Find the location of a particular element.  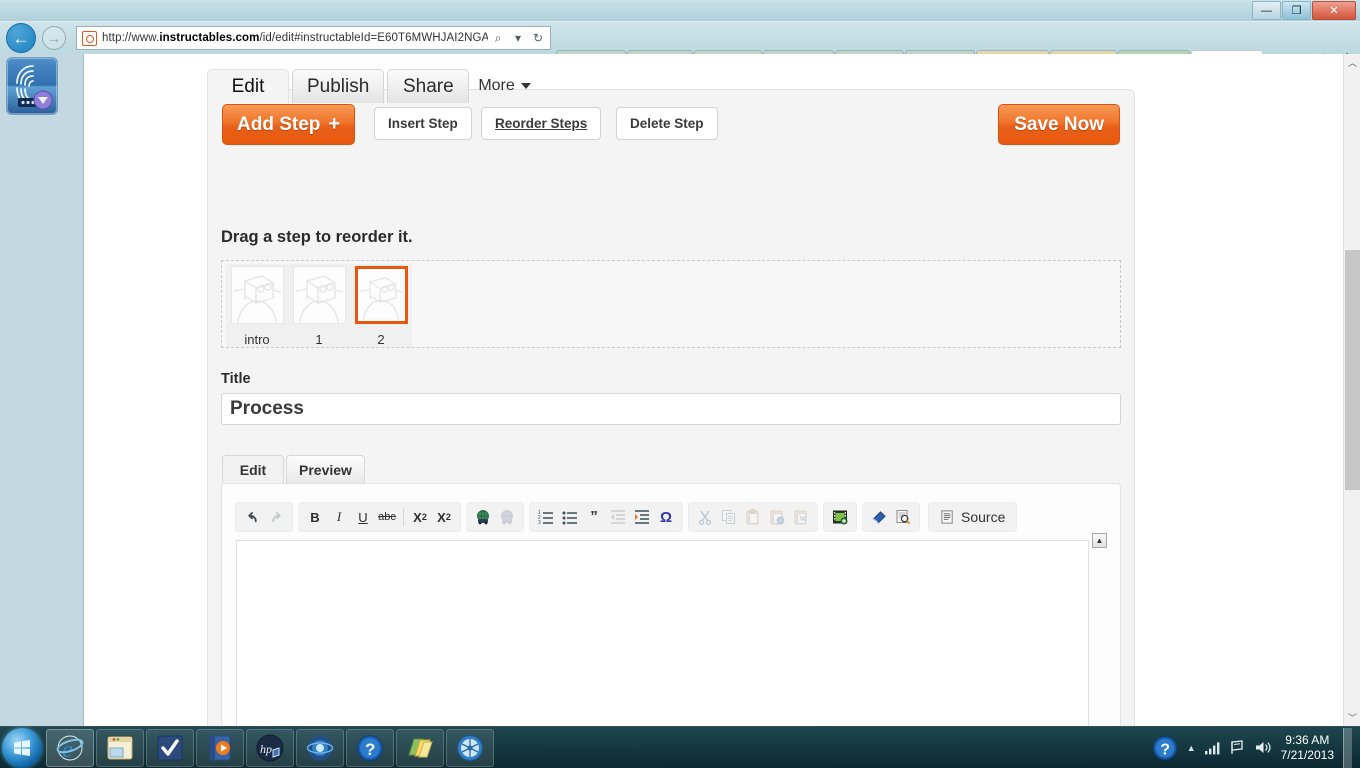

forward-arrow-icon: → is located at coordinates (54, 38).